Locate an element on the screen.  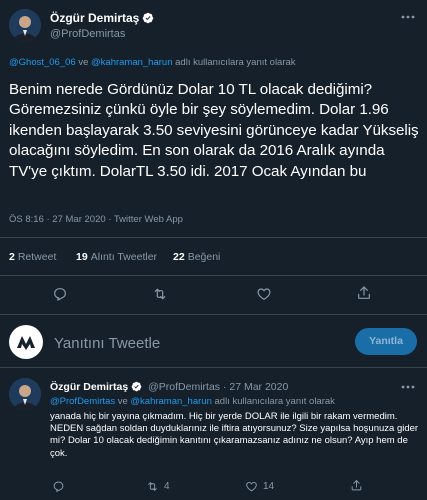
author-name-row: Özgür Demirtaş is located at coordinates (102, 19).